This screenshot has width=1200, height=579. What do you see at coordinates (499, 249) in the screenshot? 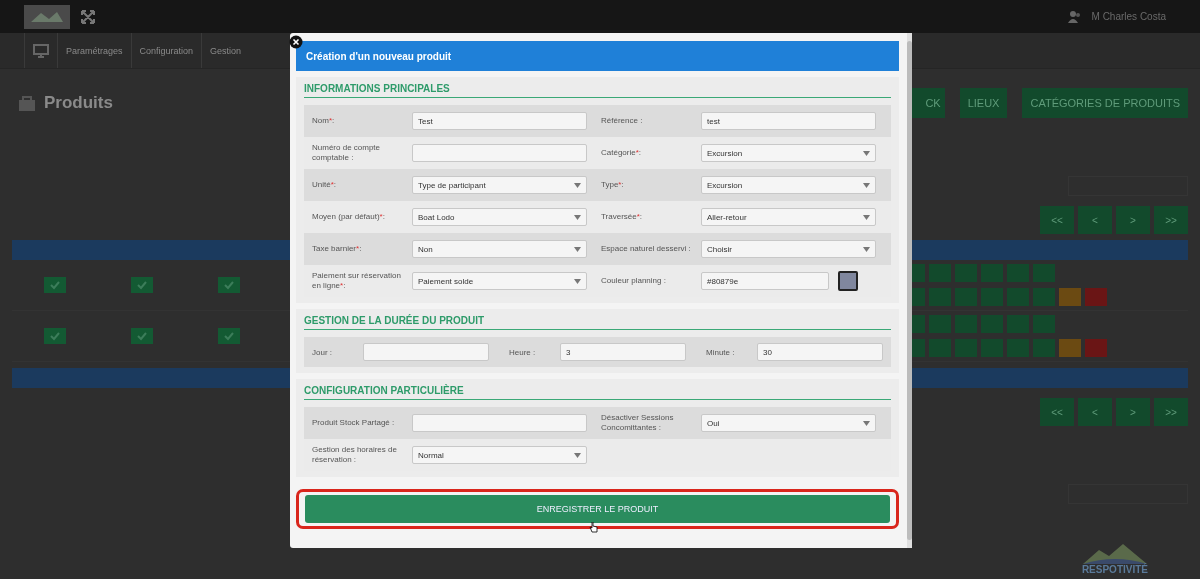
I see `select-field: Non` at bounding box center [499, 249].